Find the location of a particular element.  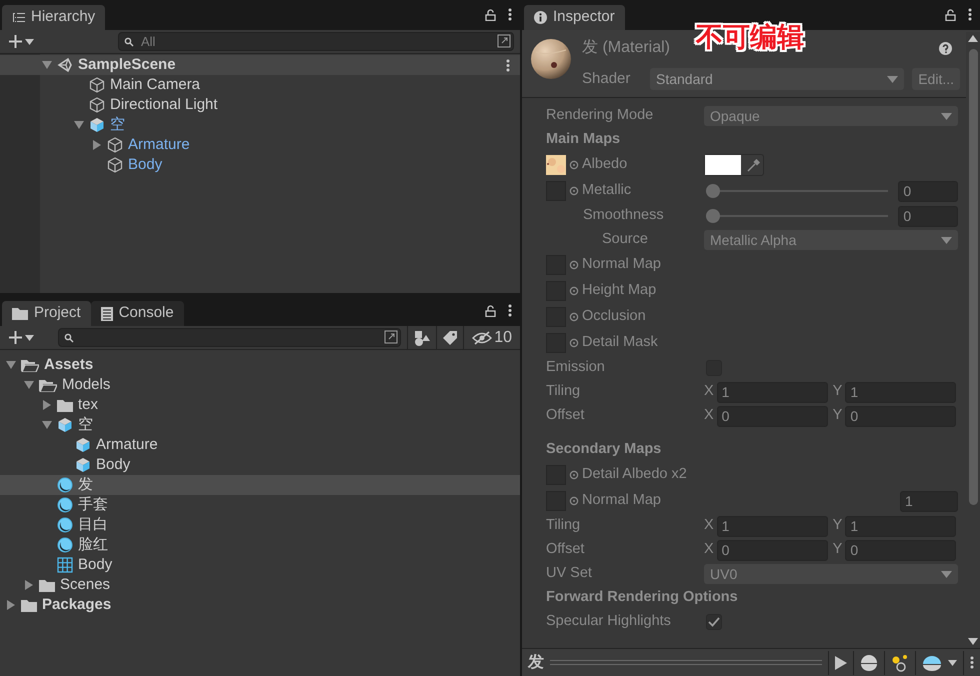

folder-icon is located at coordinates (65, 405).